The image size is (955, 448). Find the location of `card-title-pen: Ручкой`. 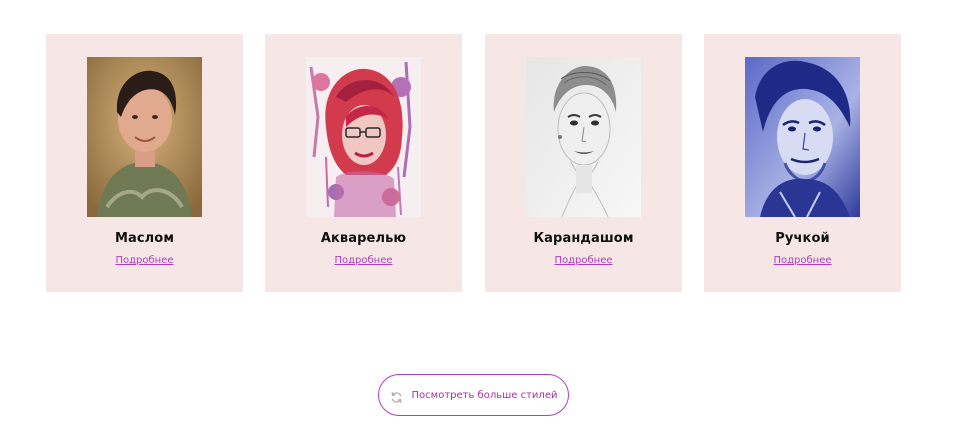

card-title-pen: Ручкой is located at coordinates (802, 238).